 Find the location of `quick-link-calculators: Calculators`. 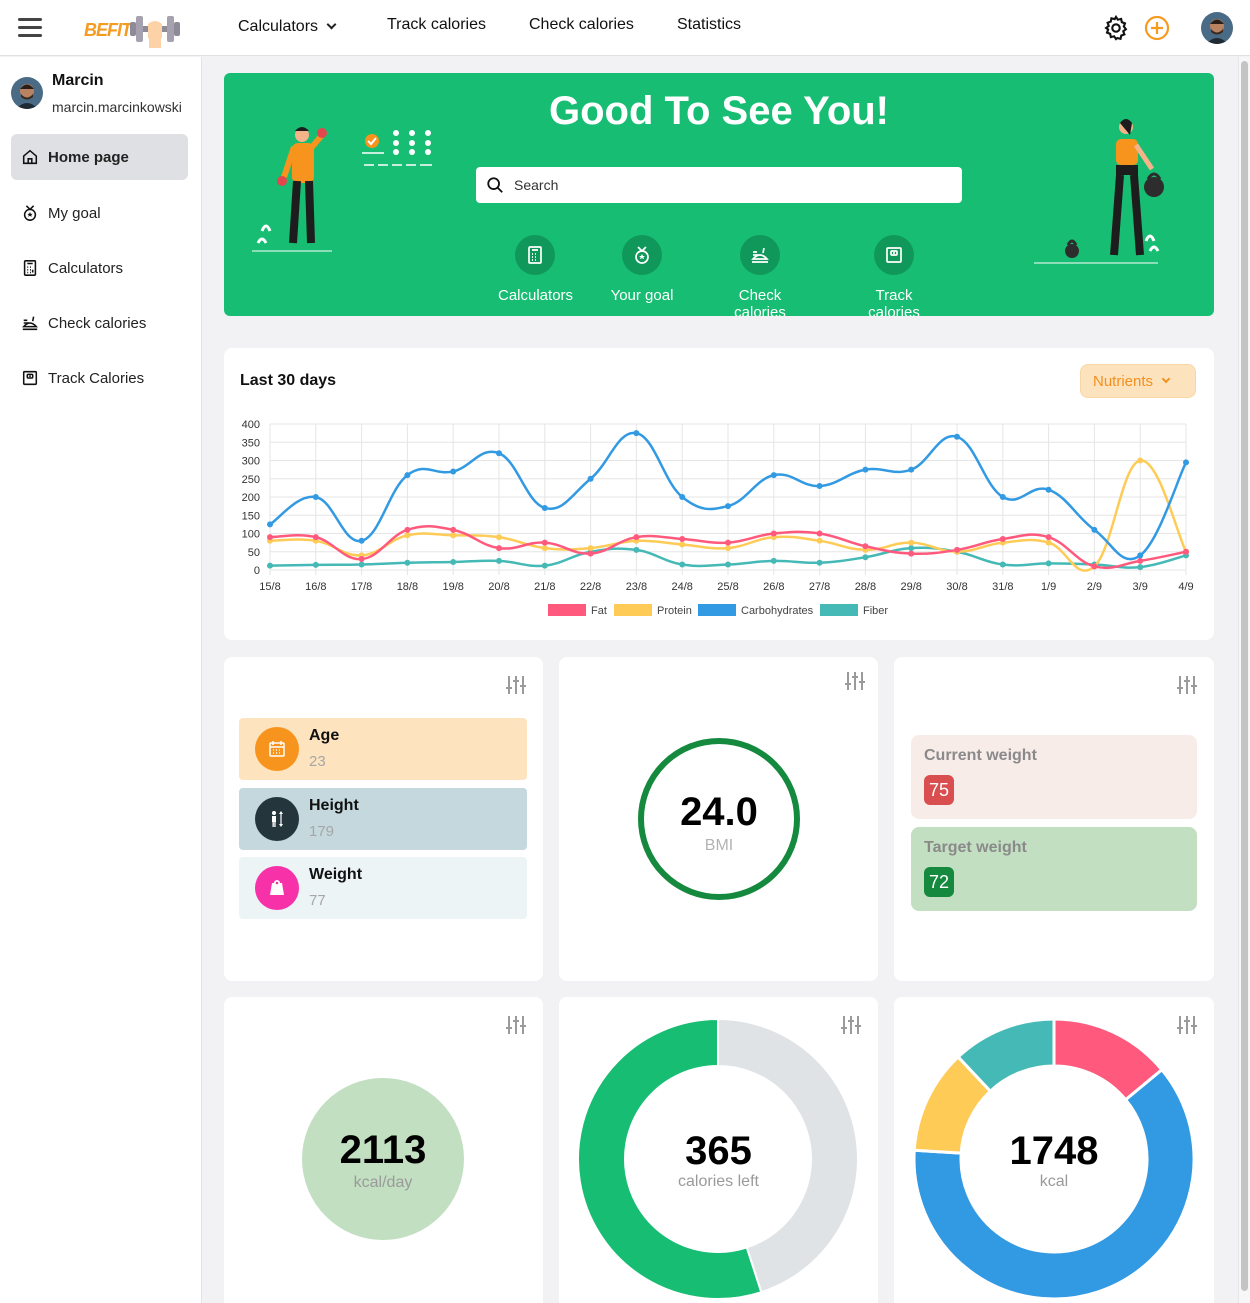

quick-link-calculators: Calculators is located at coordinates (535, 269).